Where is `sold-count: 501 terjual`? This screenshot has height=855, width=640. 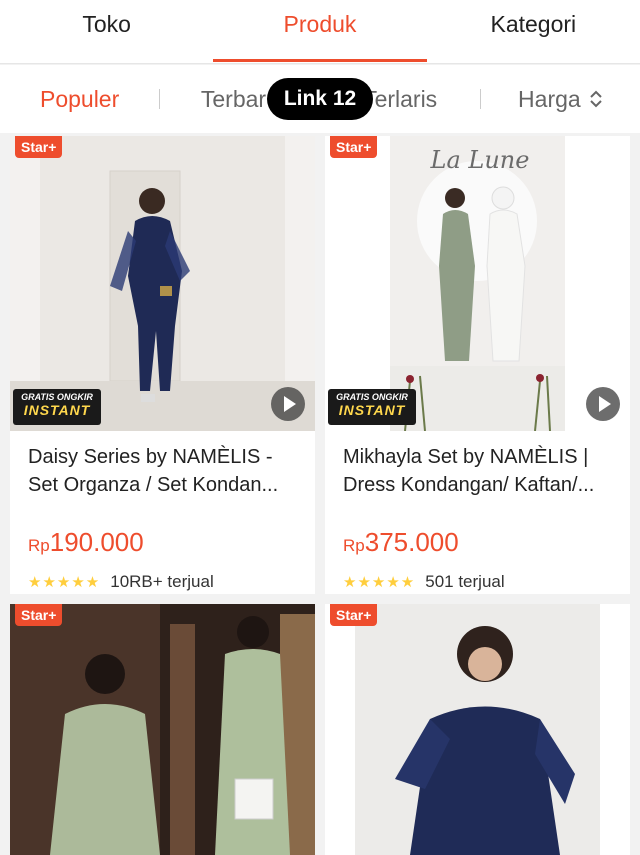
sold-count: 501 terjual is located at coordinates (465, 581).